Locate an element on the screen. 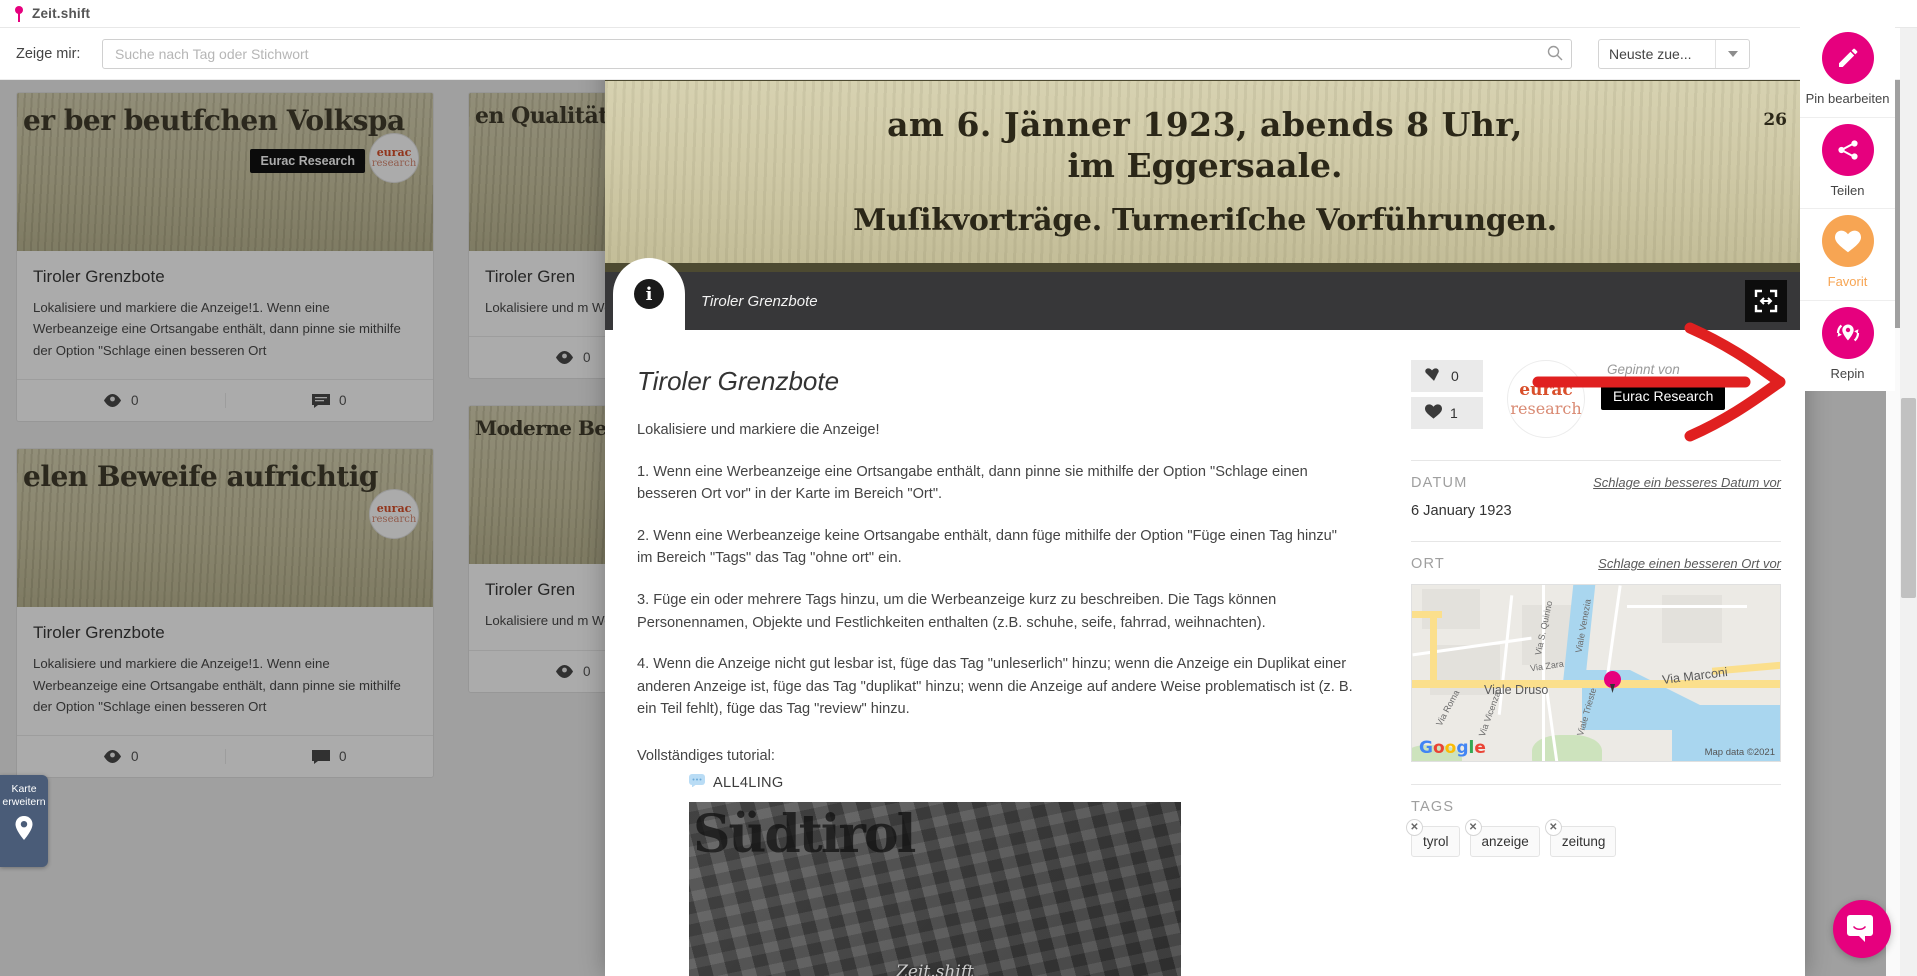 Image resolution: width=1917 pixels, height=976 pixels. edit-pin-button: Pin bearbeiten is located at coordinates (1847, 71).